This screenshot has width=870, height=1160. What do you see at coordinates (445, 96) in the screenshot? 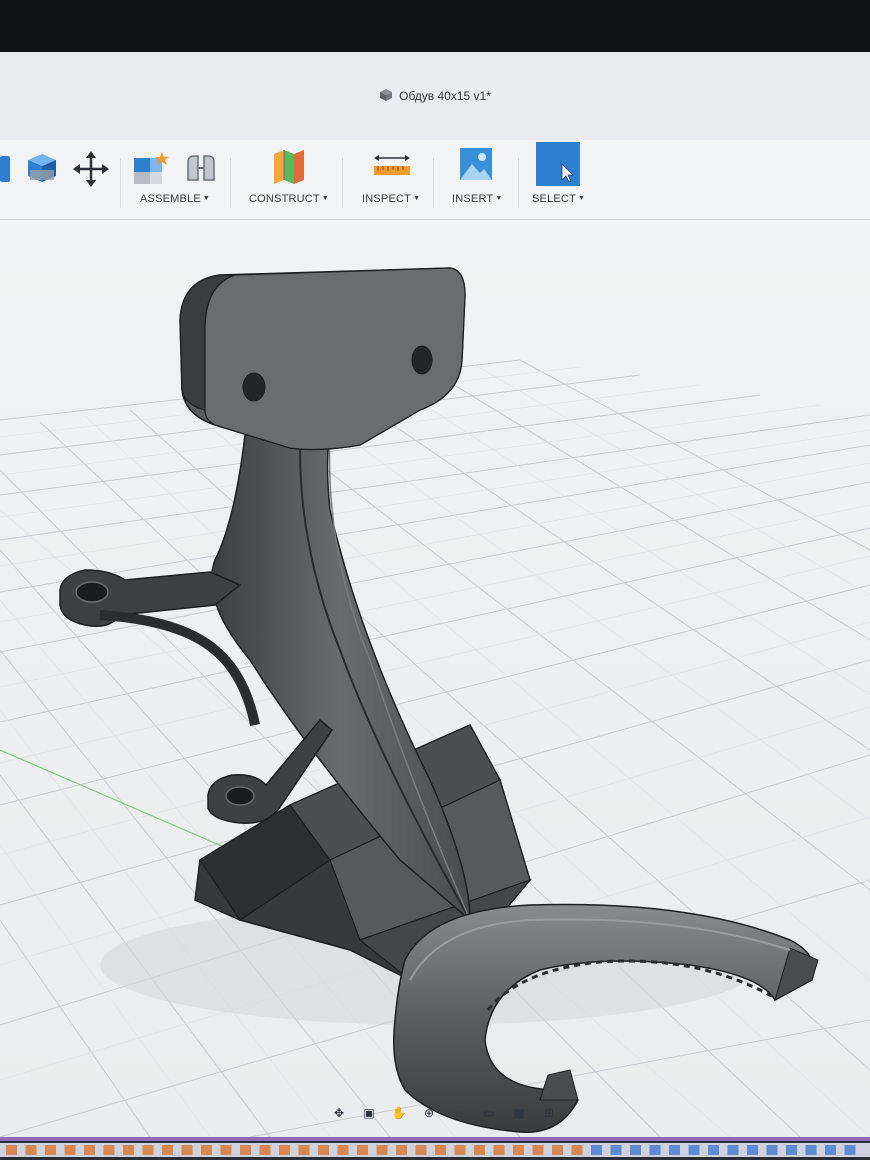
I see `document-title: Обдув 40х15 v1*` at bounding box center [445, 96].